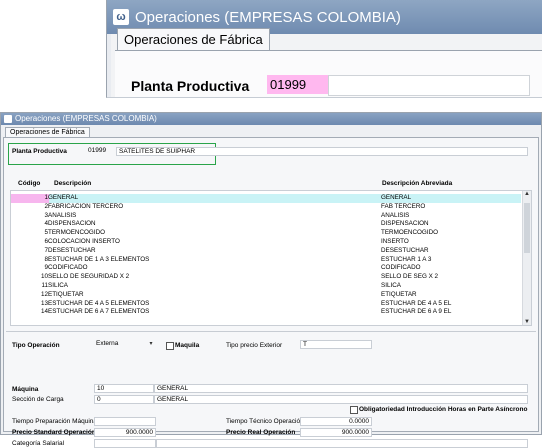 This screenshot has width=542, height=448. Describe the element at coordinates (44, 303) in the screenshot. I see `row-numero: 13` at that location.